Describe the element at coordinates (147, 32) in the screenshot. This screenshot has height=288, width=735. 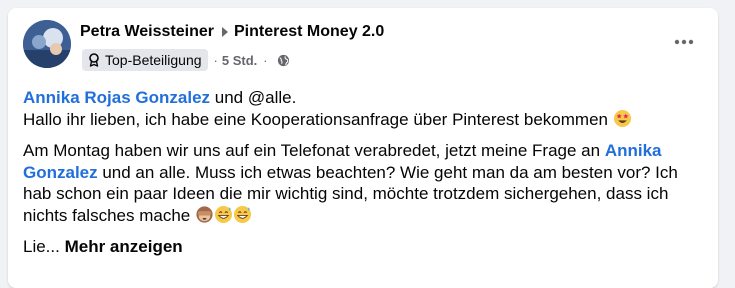
I see `author-name: Petra Weissteiner` at that location.